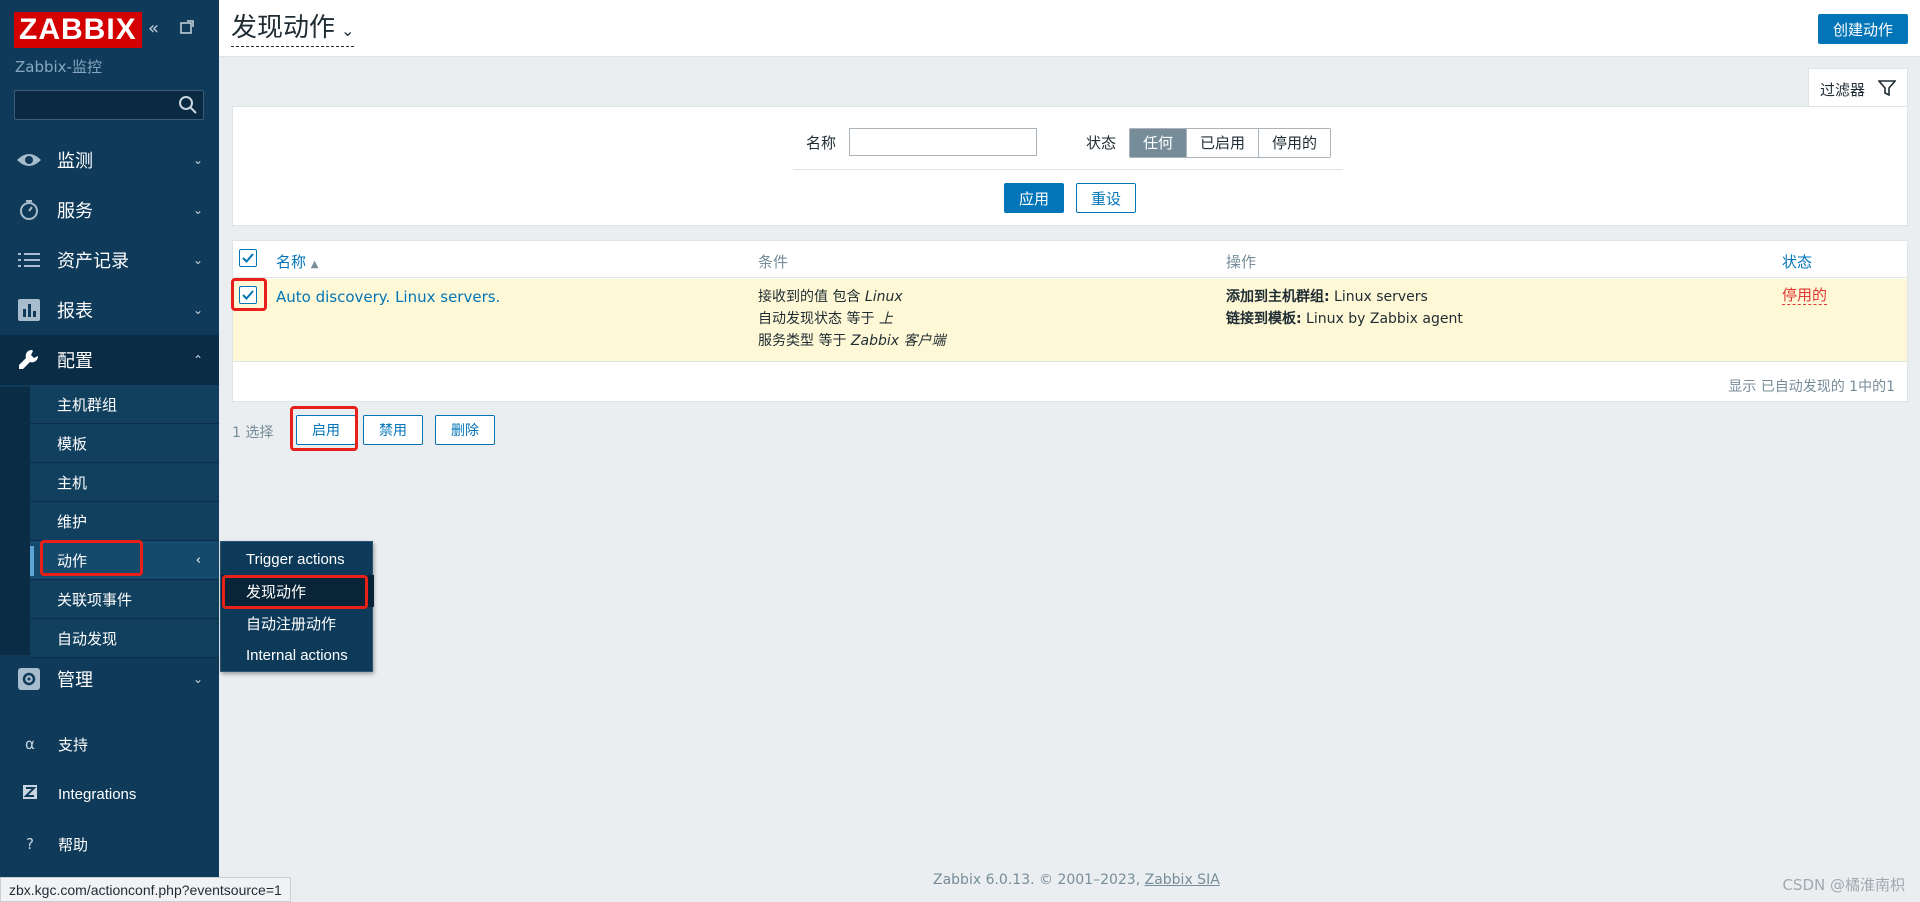 Image resolution: width=1920 pixels, height=902 pixels. I want to click on collapse-sidebar-icon: «, so click(153, 29).